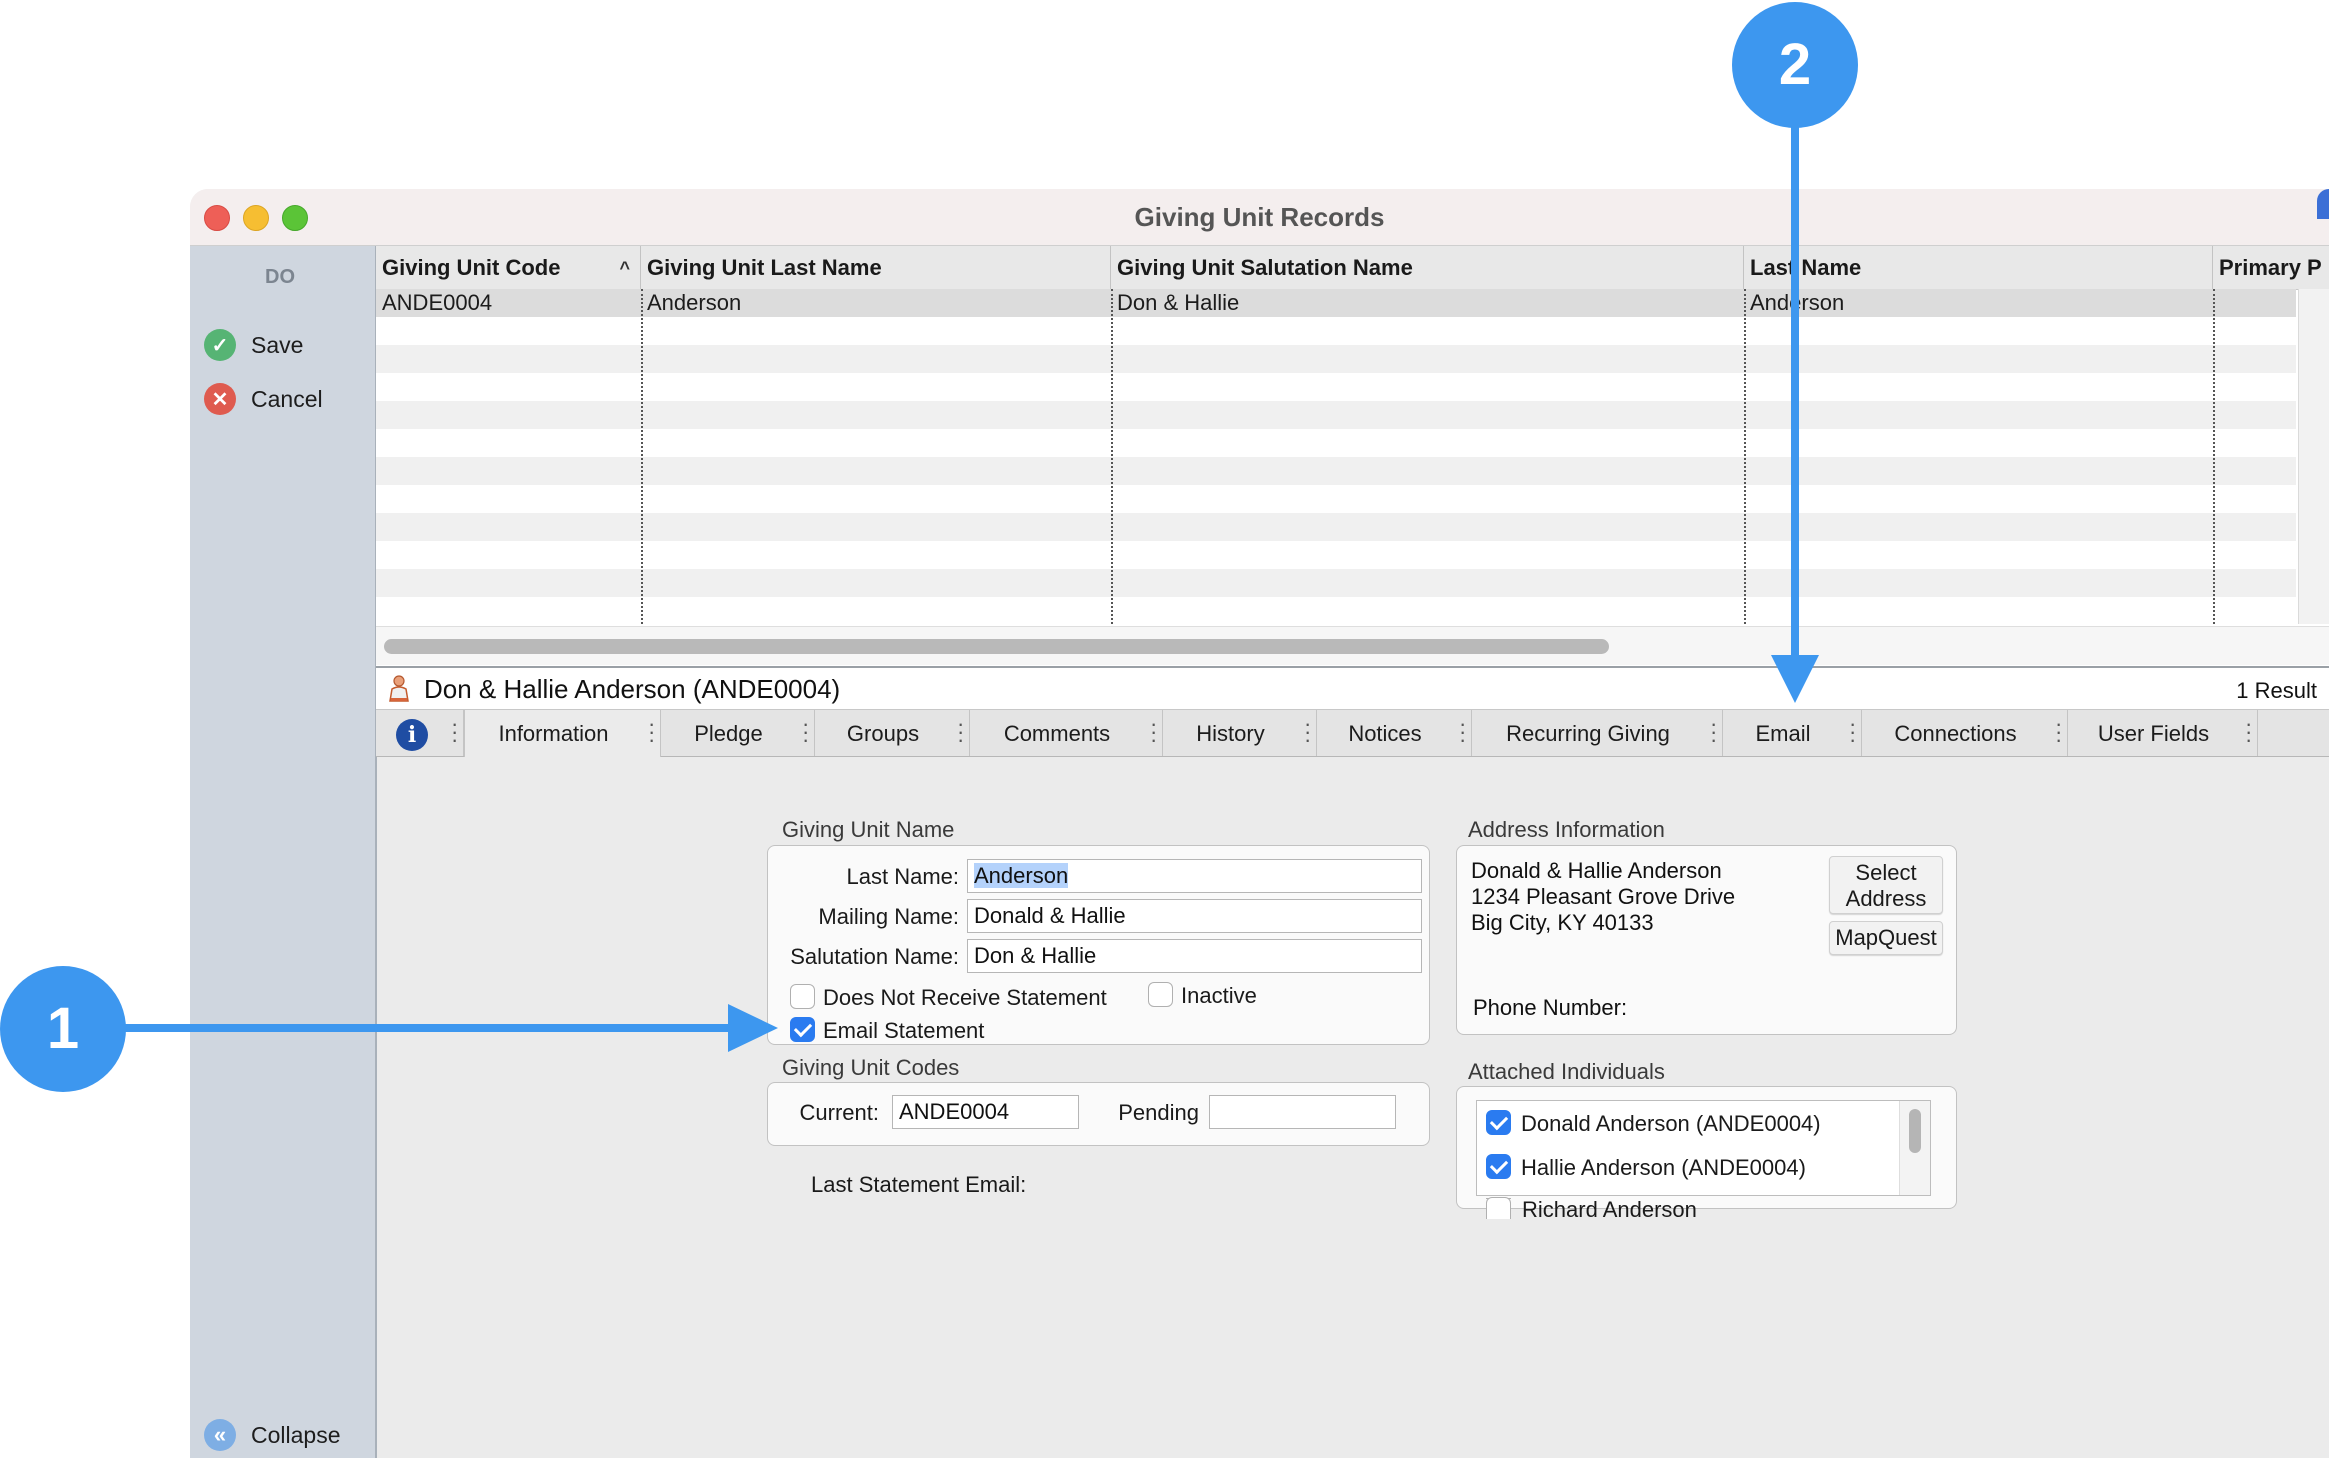 The width and height of the screenshot is (2329, 1458). Describe the element at coordinates (1886, 872) in the screenshot. I see `select-address-label-line1: Select` at that location.